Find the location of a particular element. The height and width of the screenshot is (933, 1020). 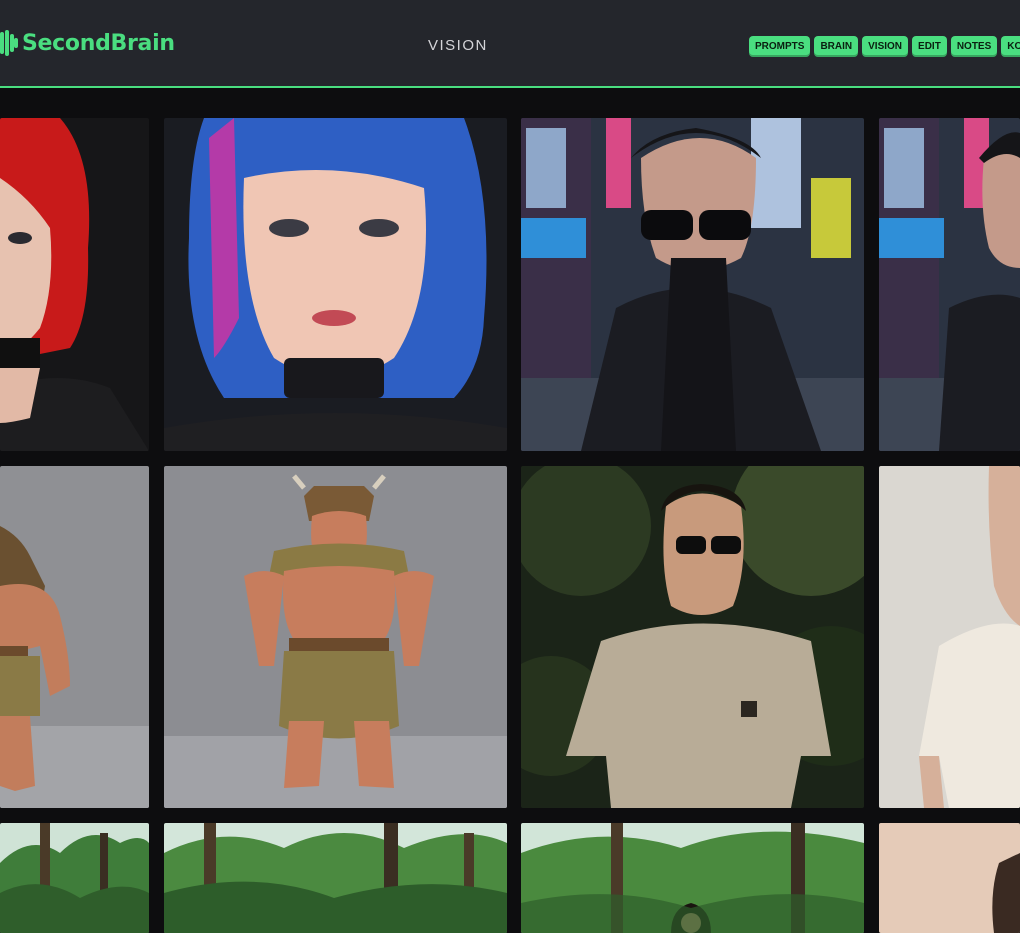

man-jungle-tshirt-image is located at coordinates (692, 637).